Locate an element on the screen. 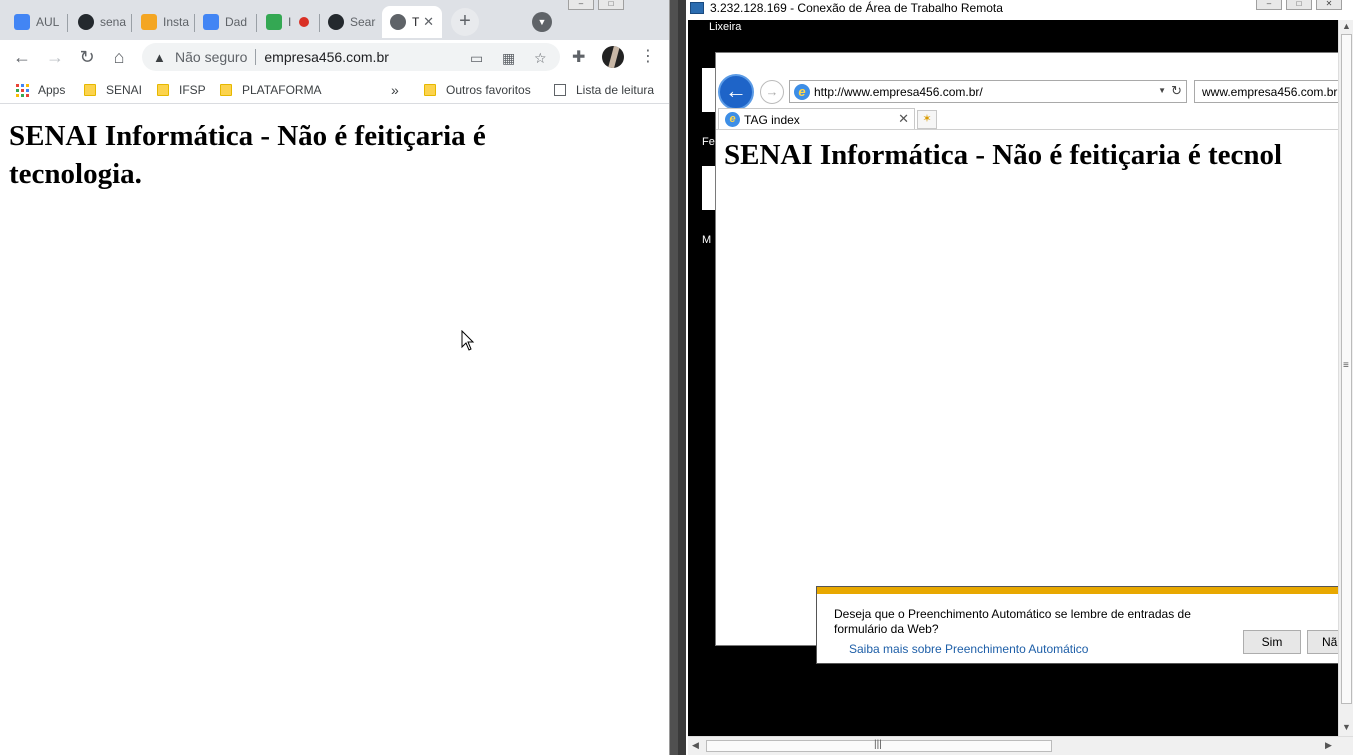  tab-dad: Dad is located at coordinates (226, 22).